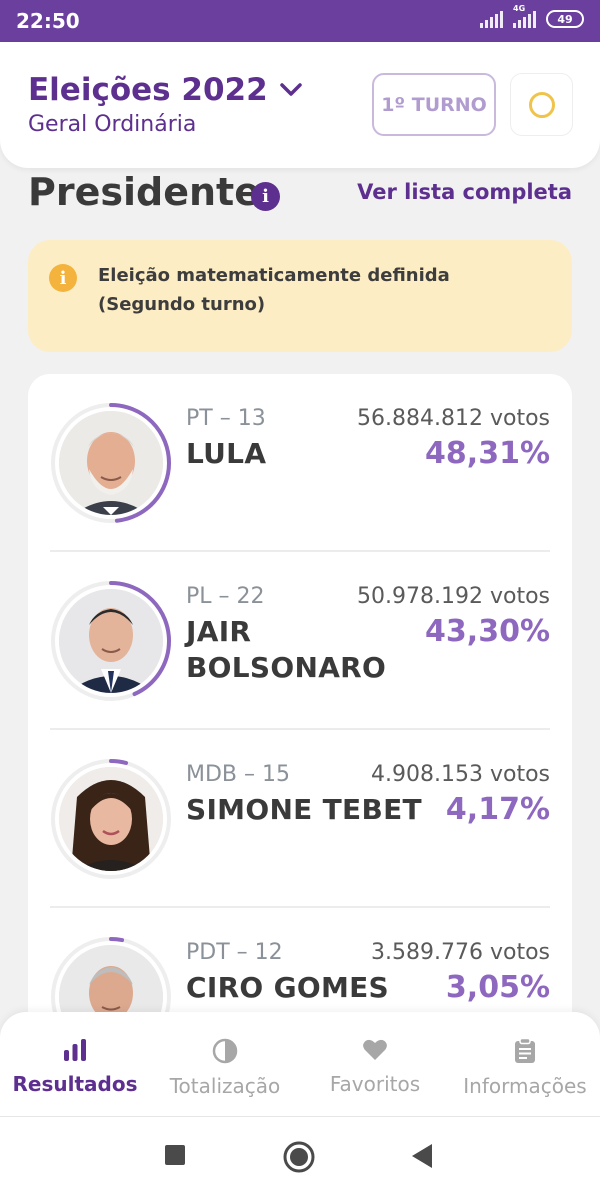  Describe the element at coordinates (460, 774) in the screenshot. I see `candidate-votes: 4.908.153 votos` at that location.